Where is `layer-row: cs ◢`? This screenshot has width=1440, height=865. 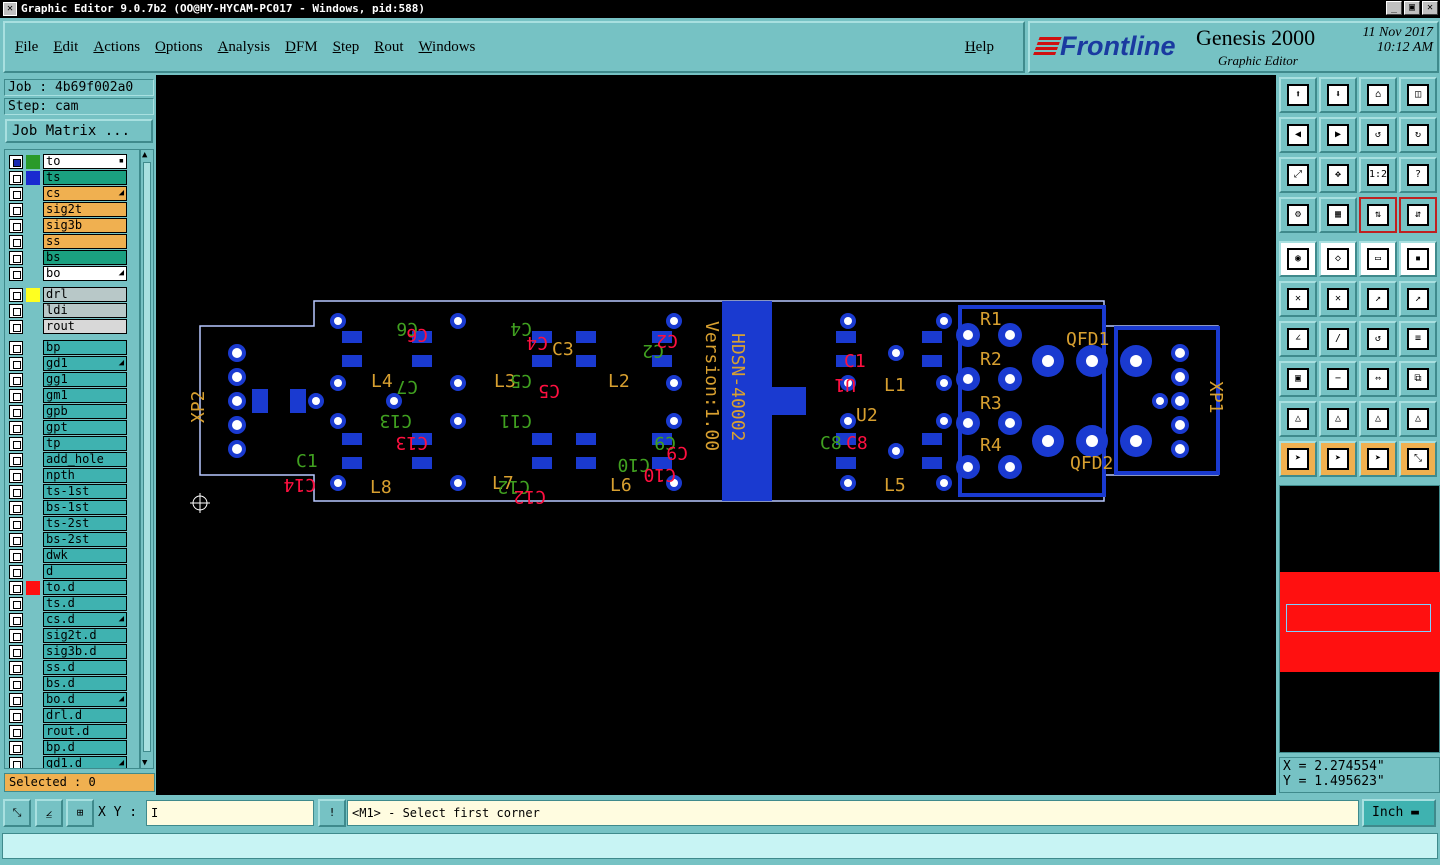 layer-row: cs ◢ is located at coordinates (74, 193).